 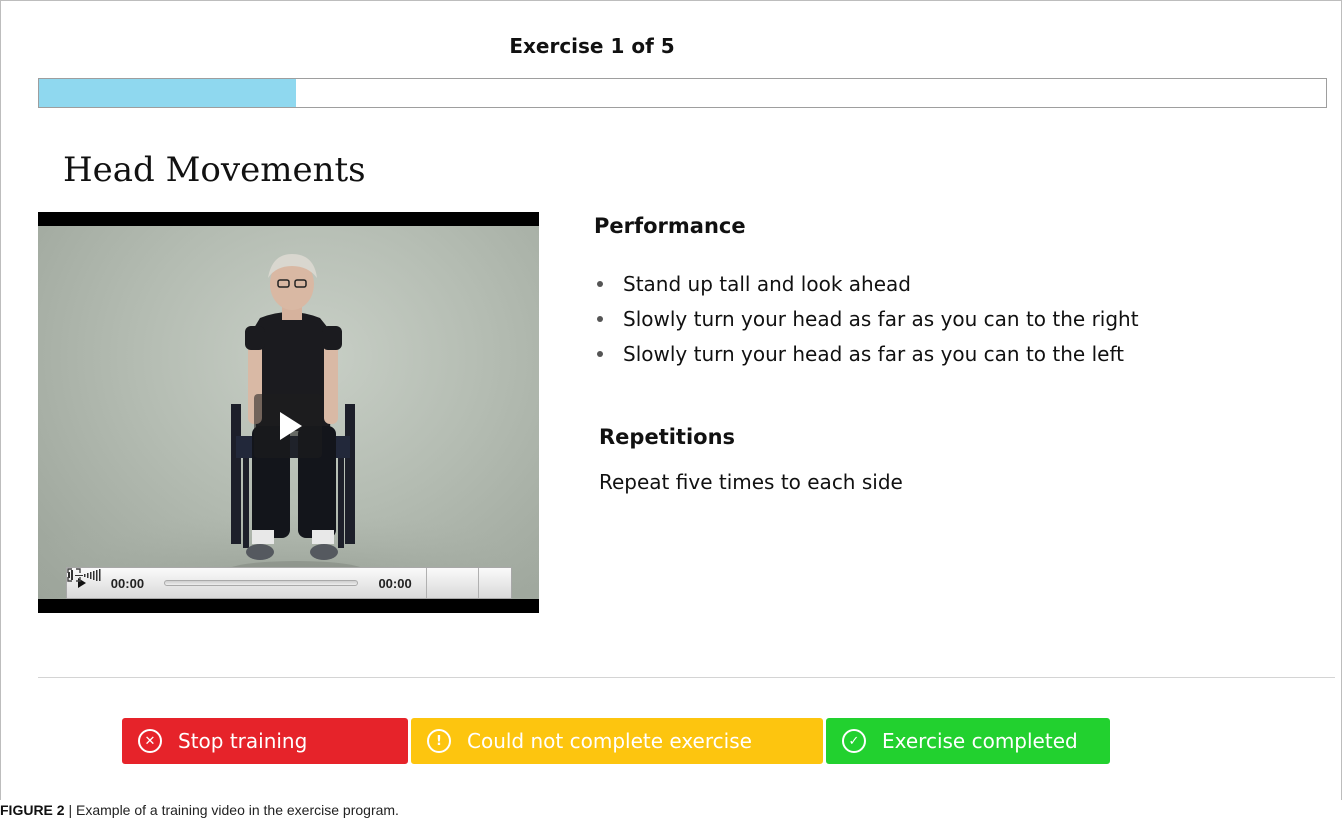 What do you see at coordinates (32, 810) in the screenshot?
I see `caption-label: FIGURE 2` at bounding box center [32, 810].